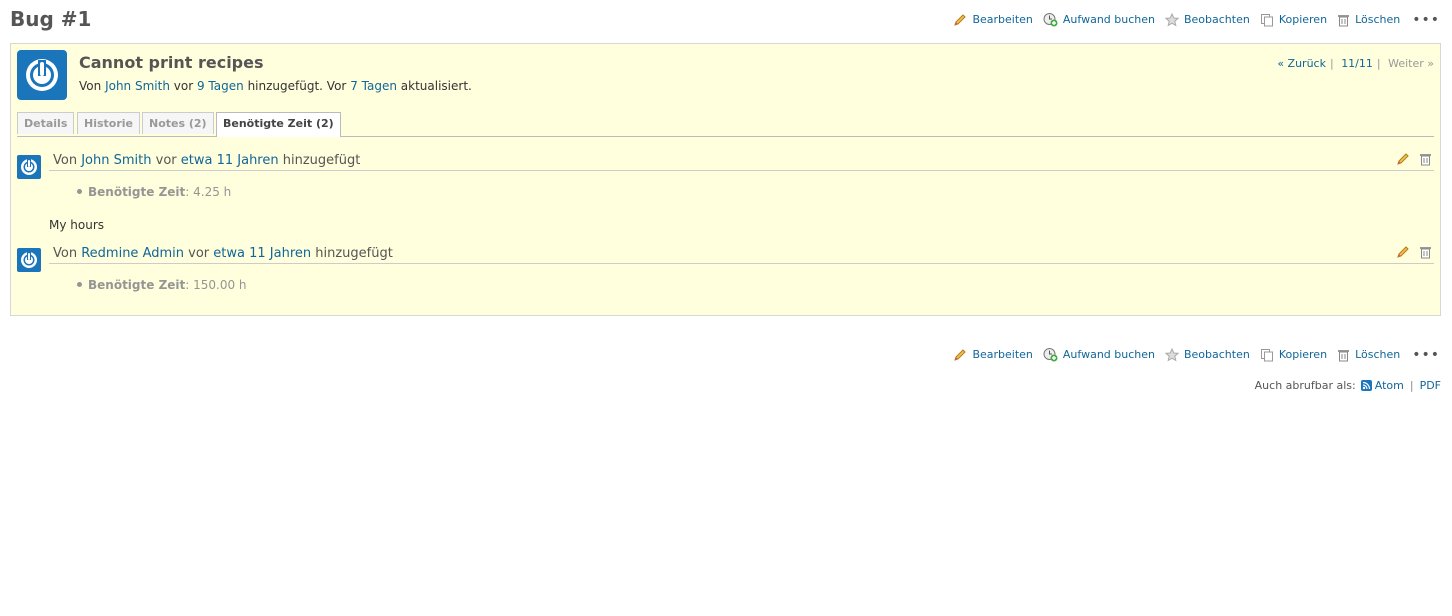 The height and width of the screenshot is (616, 1452). What do you see at coordinates (137, 86) in the screenshot?
I see `issue-author-link: John Smith` at bounding box center [137, 86].